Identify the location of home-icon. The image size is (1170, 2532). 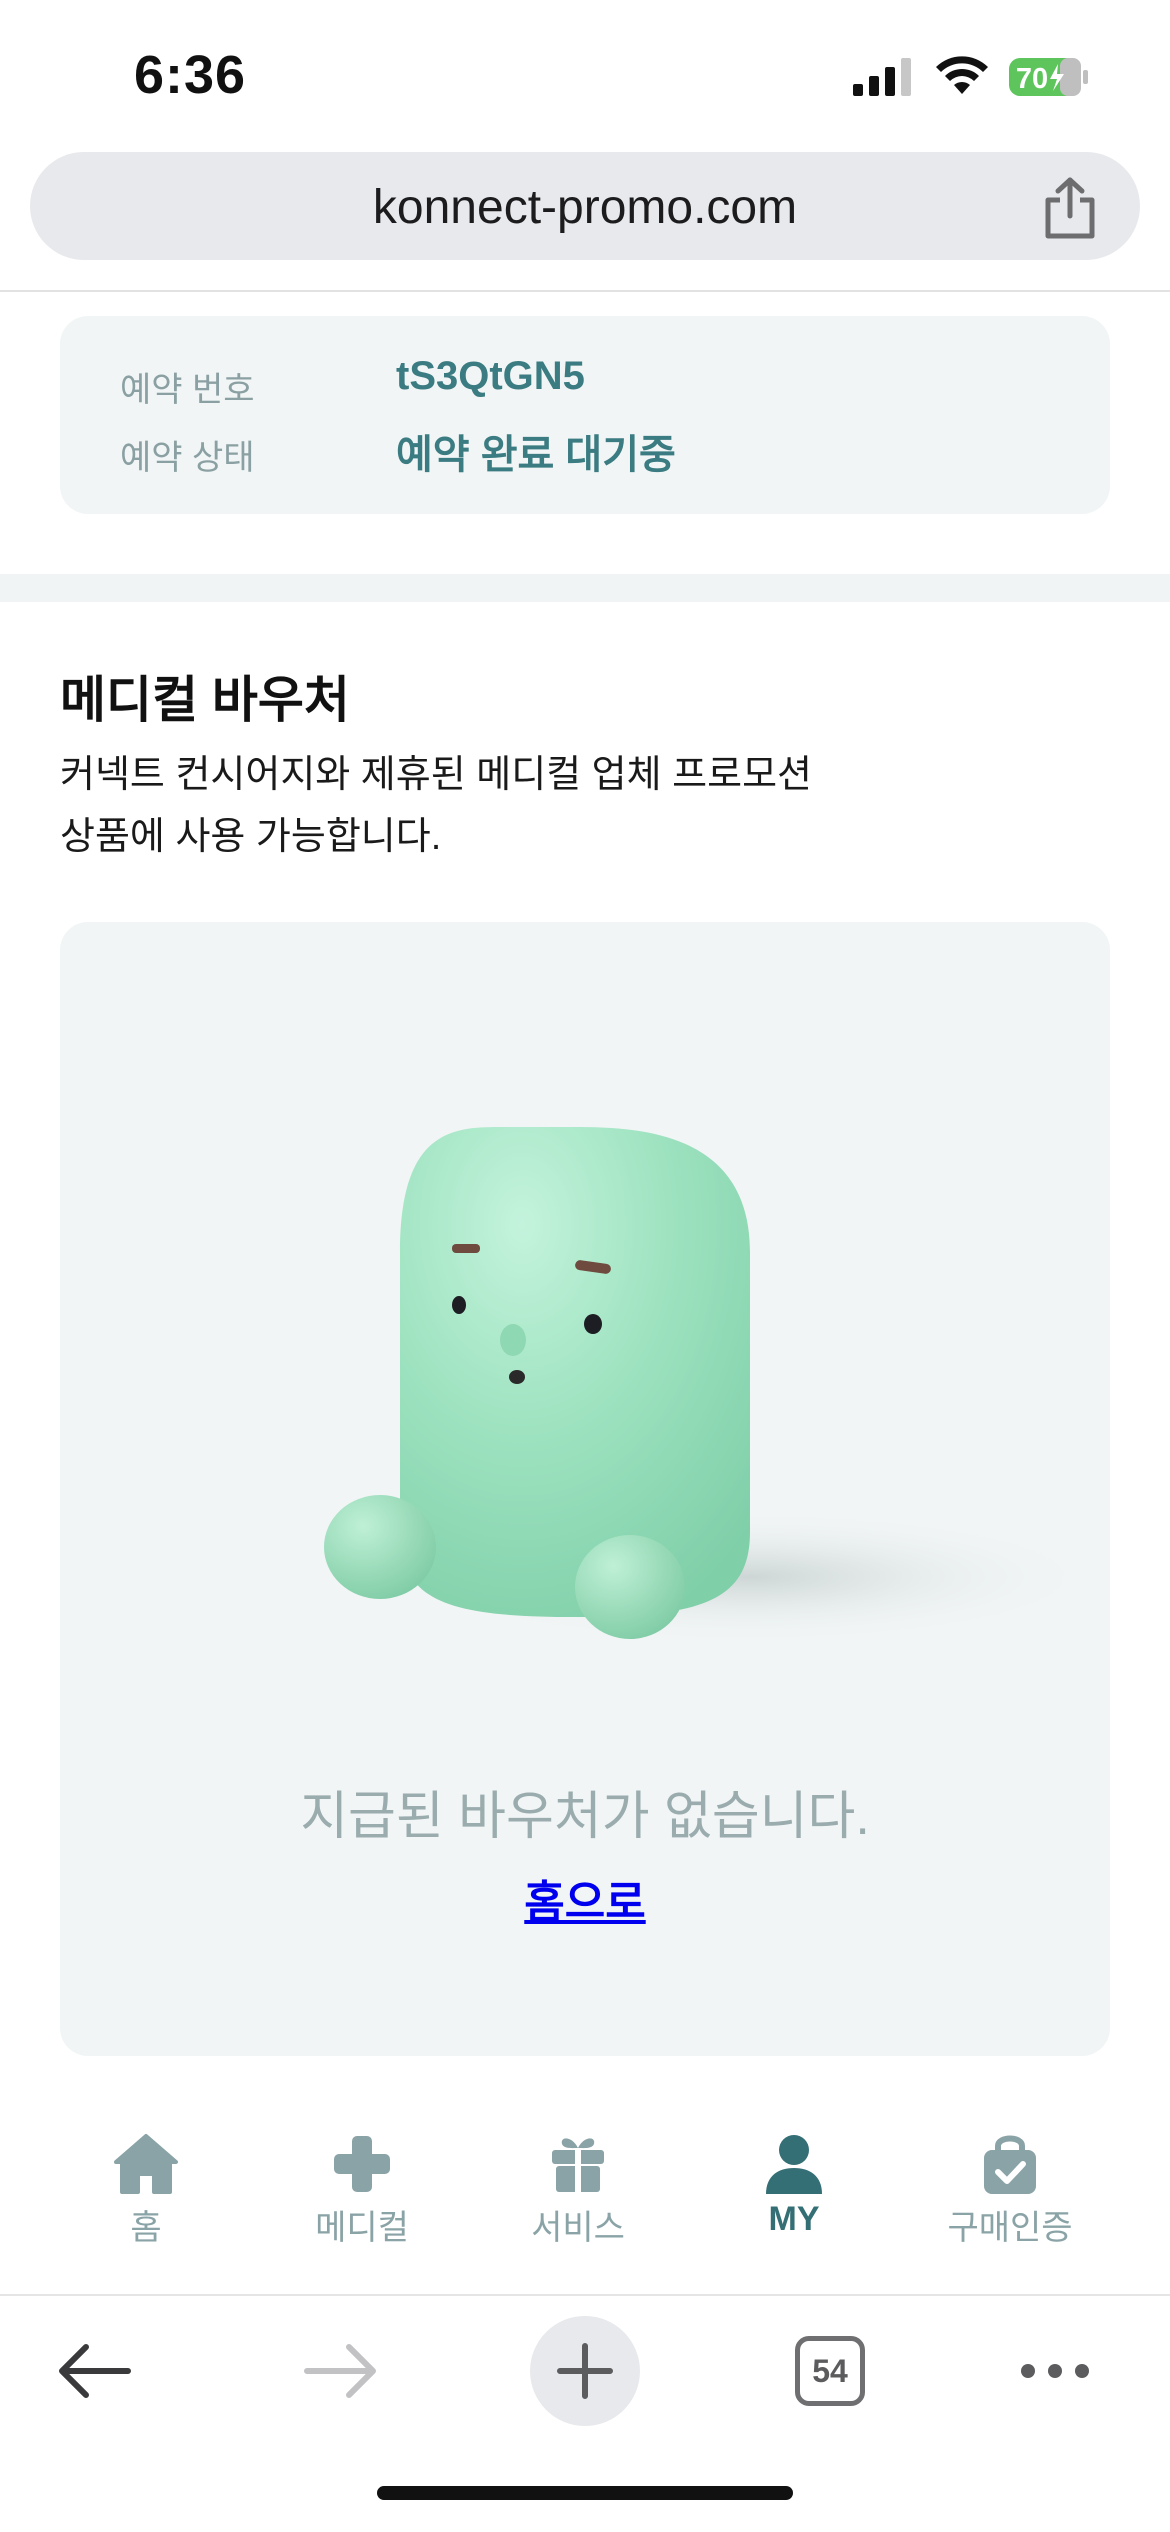
(146, 2164).